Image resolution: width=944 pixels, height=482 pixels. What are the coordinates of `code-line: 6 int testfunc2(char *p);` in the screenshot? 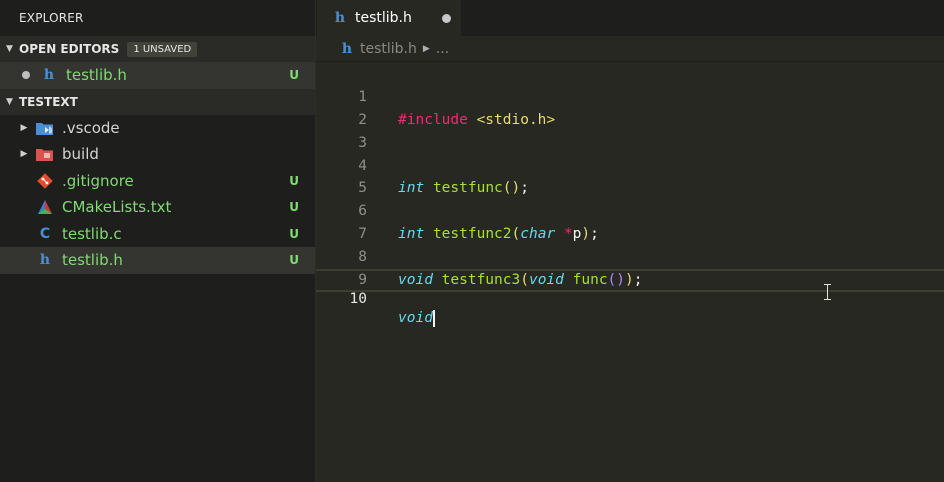 It's located at (630, 209).